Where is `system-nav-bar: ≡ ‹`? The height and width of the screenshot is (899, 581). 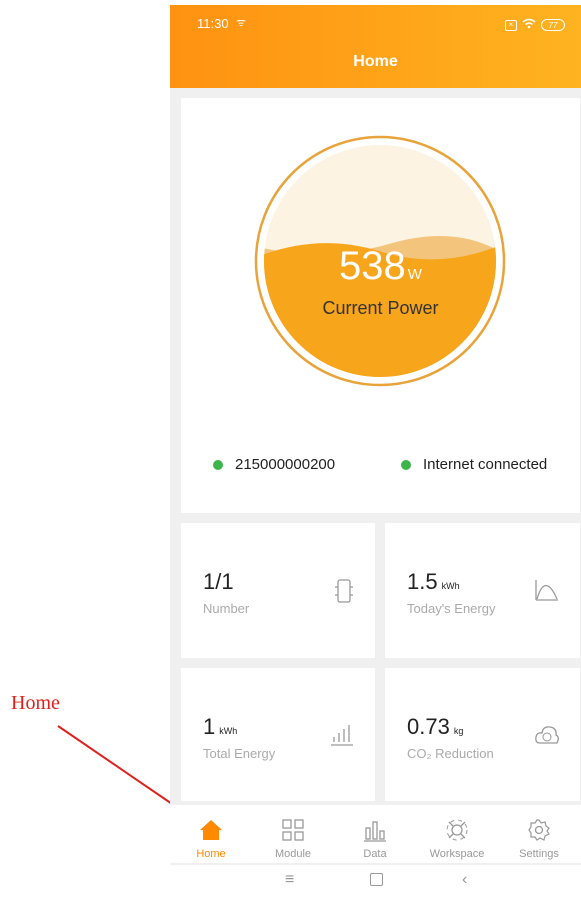
system-nav-bar: ≡ ‹ is located at coordinates (375, 882).